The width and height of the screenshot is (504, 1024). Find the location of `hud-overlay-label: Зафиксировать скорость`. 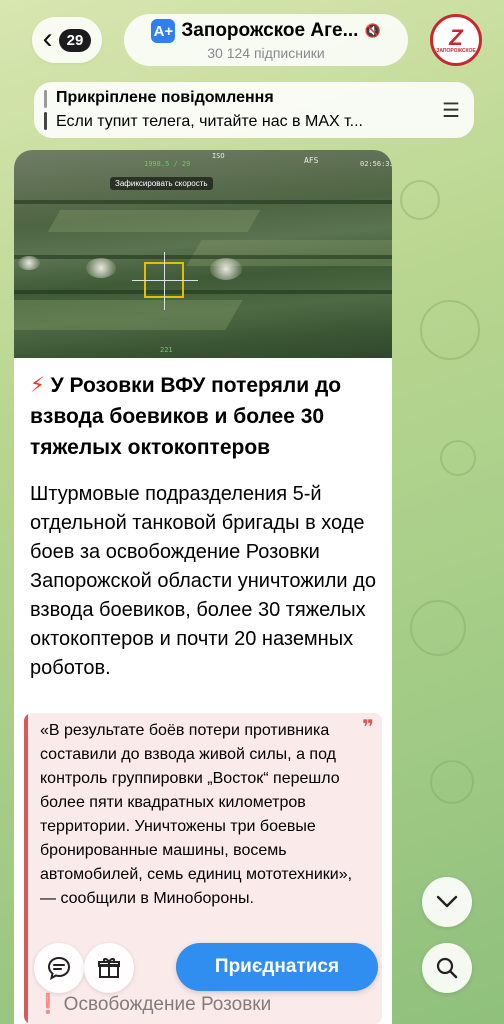

hud-overlay-label: Зафиксировать скорость is located at coordinates (161, 183).